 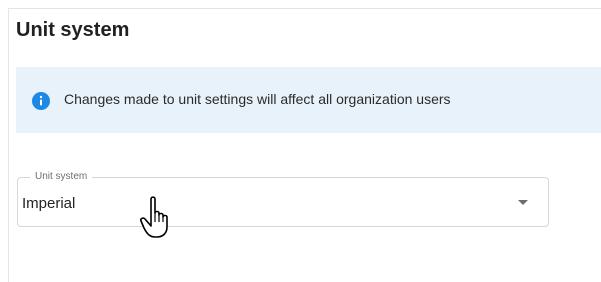 I want to click on info-icon, so click(x=41, y=101).